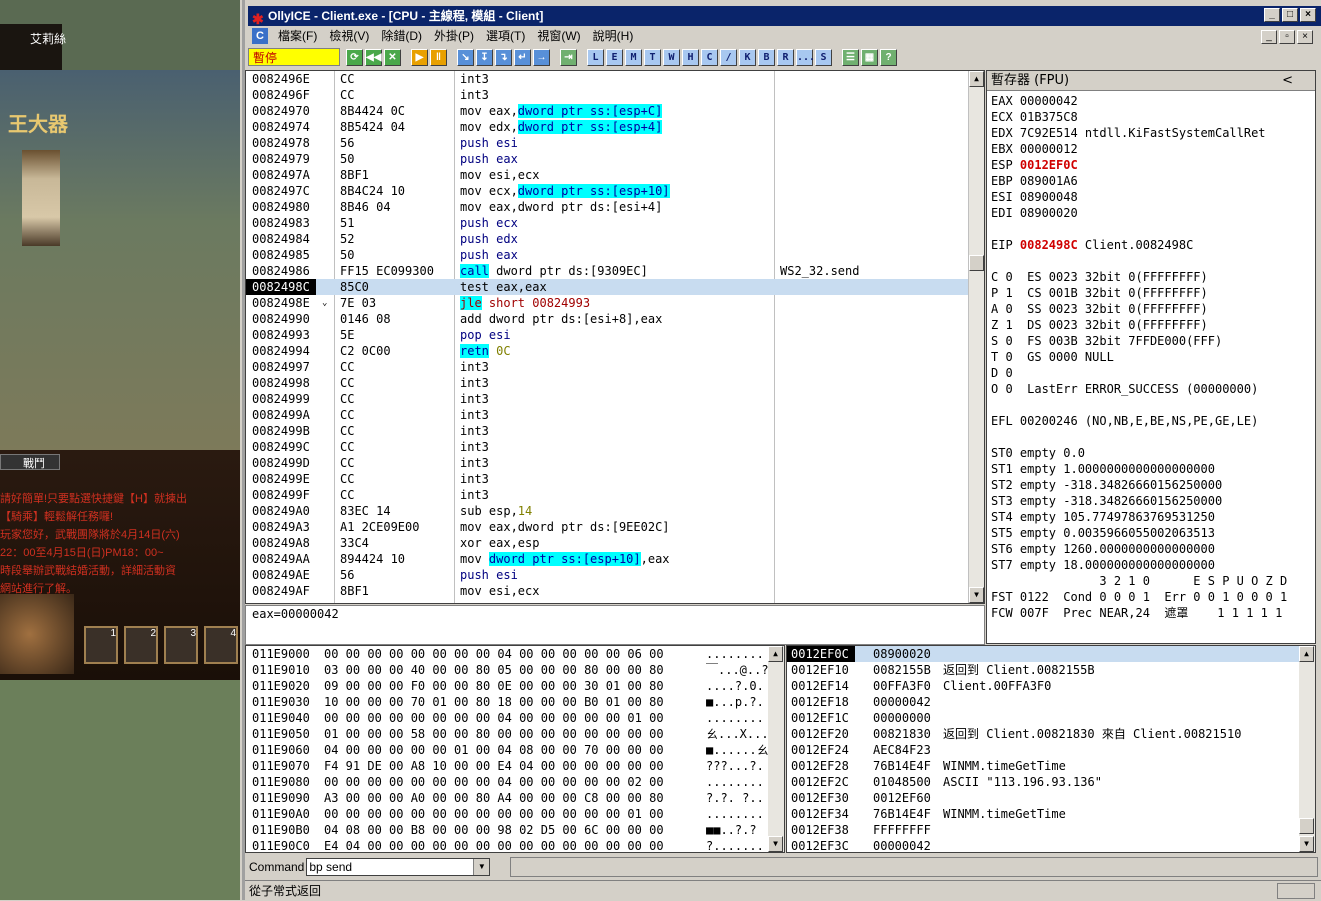 The height and width of the screenshot is (901, 1321). What do you see at coordinates (766, 57) in the screenshot?
I see `toolbar-button: B` at bounding box center [766, 57].